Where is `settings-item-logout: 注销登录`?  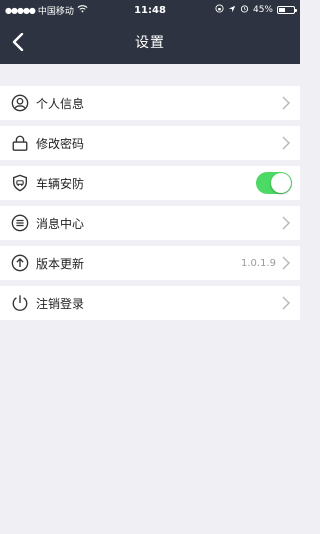
settings-item-logout: 注销登录 is located at coordinates (150, 303).